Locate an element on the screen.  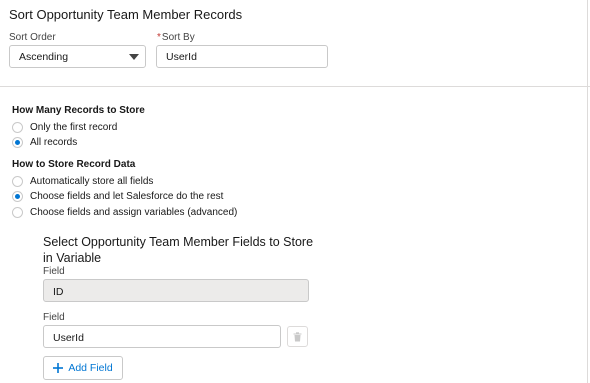
sort-by-label-wrap: *Sort By is located at coordinates (176, 37).